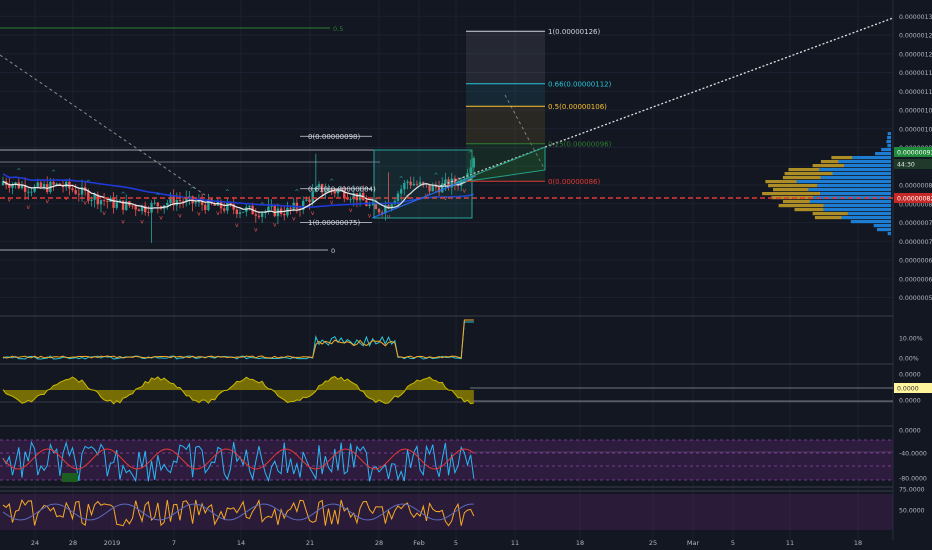  I want to click on y-tick-label: 0.00000115, so click(915, 73).